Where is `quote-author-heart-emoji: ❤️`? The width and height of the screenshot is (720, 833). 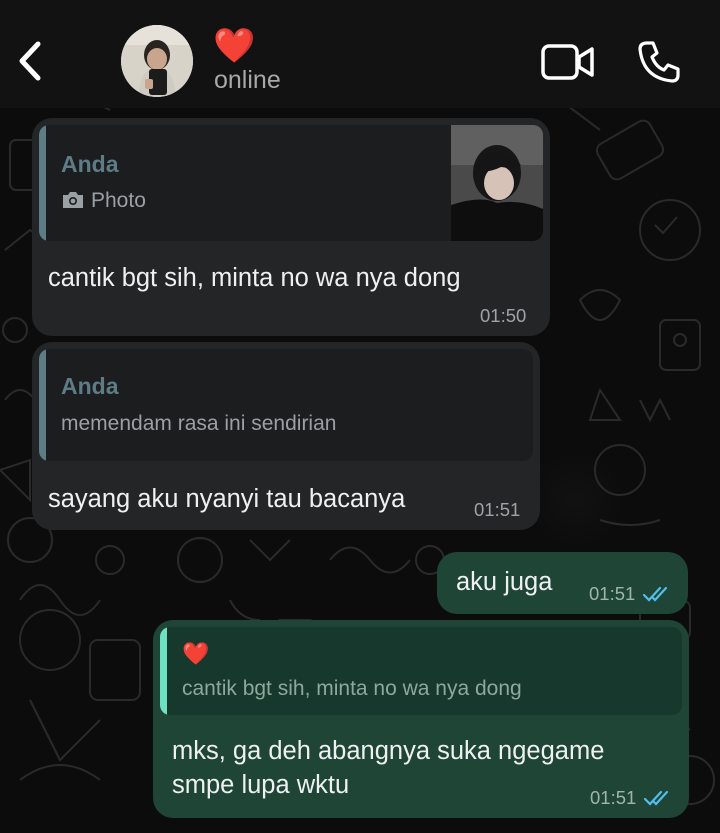
quote-author-heart-emoji: ❤️ is located at coordinates (196, 653).